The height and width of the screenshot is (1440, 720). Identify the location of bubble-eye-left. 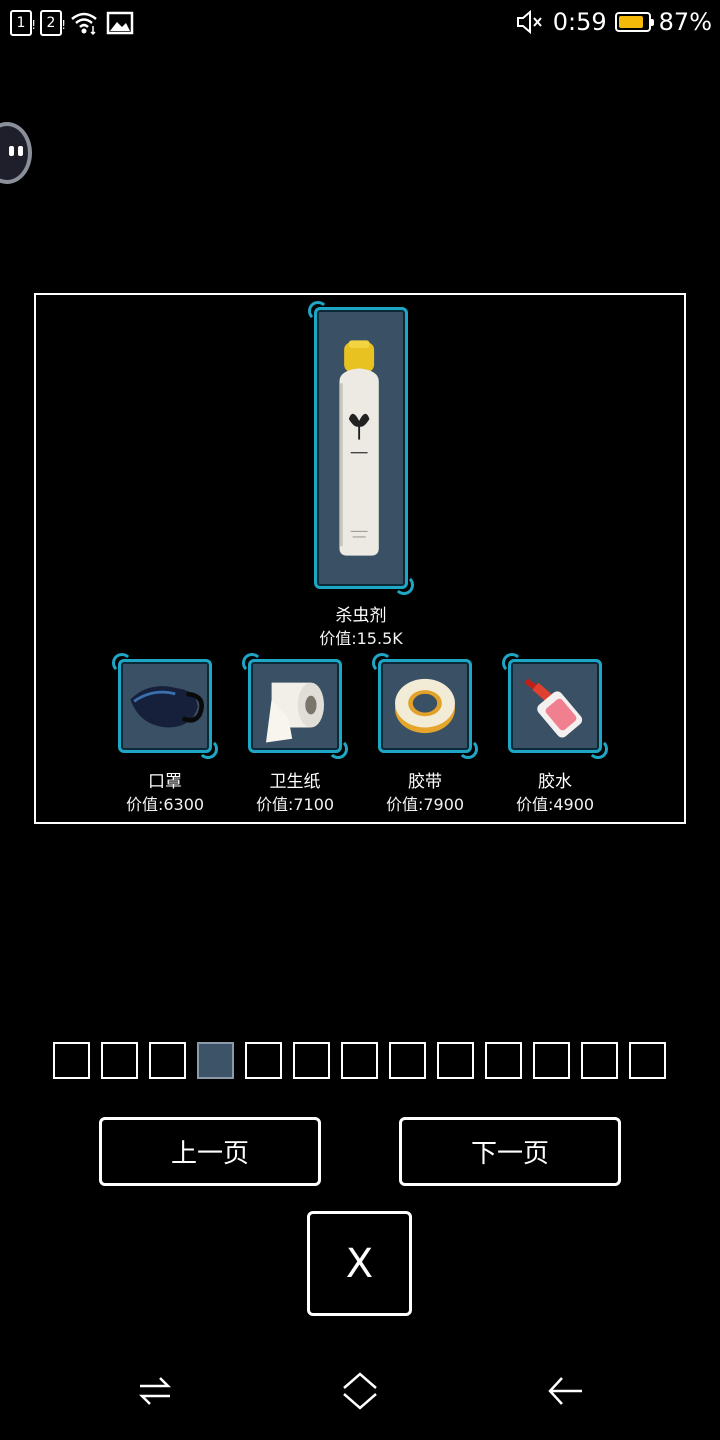
(11, 151).